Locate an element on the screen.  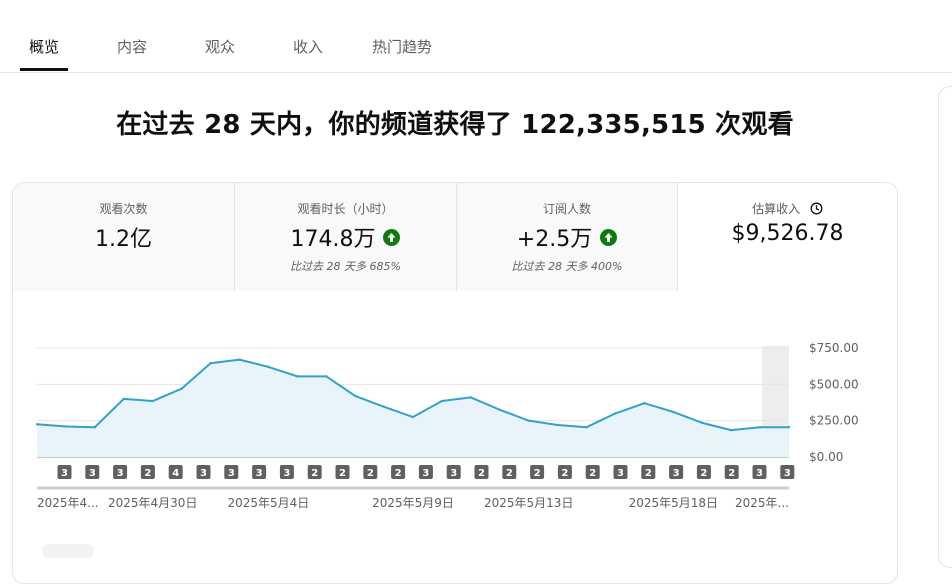
x-tick-label: 2025年4月30日 is located at coordinates (152, 503).